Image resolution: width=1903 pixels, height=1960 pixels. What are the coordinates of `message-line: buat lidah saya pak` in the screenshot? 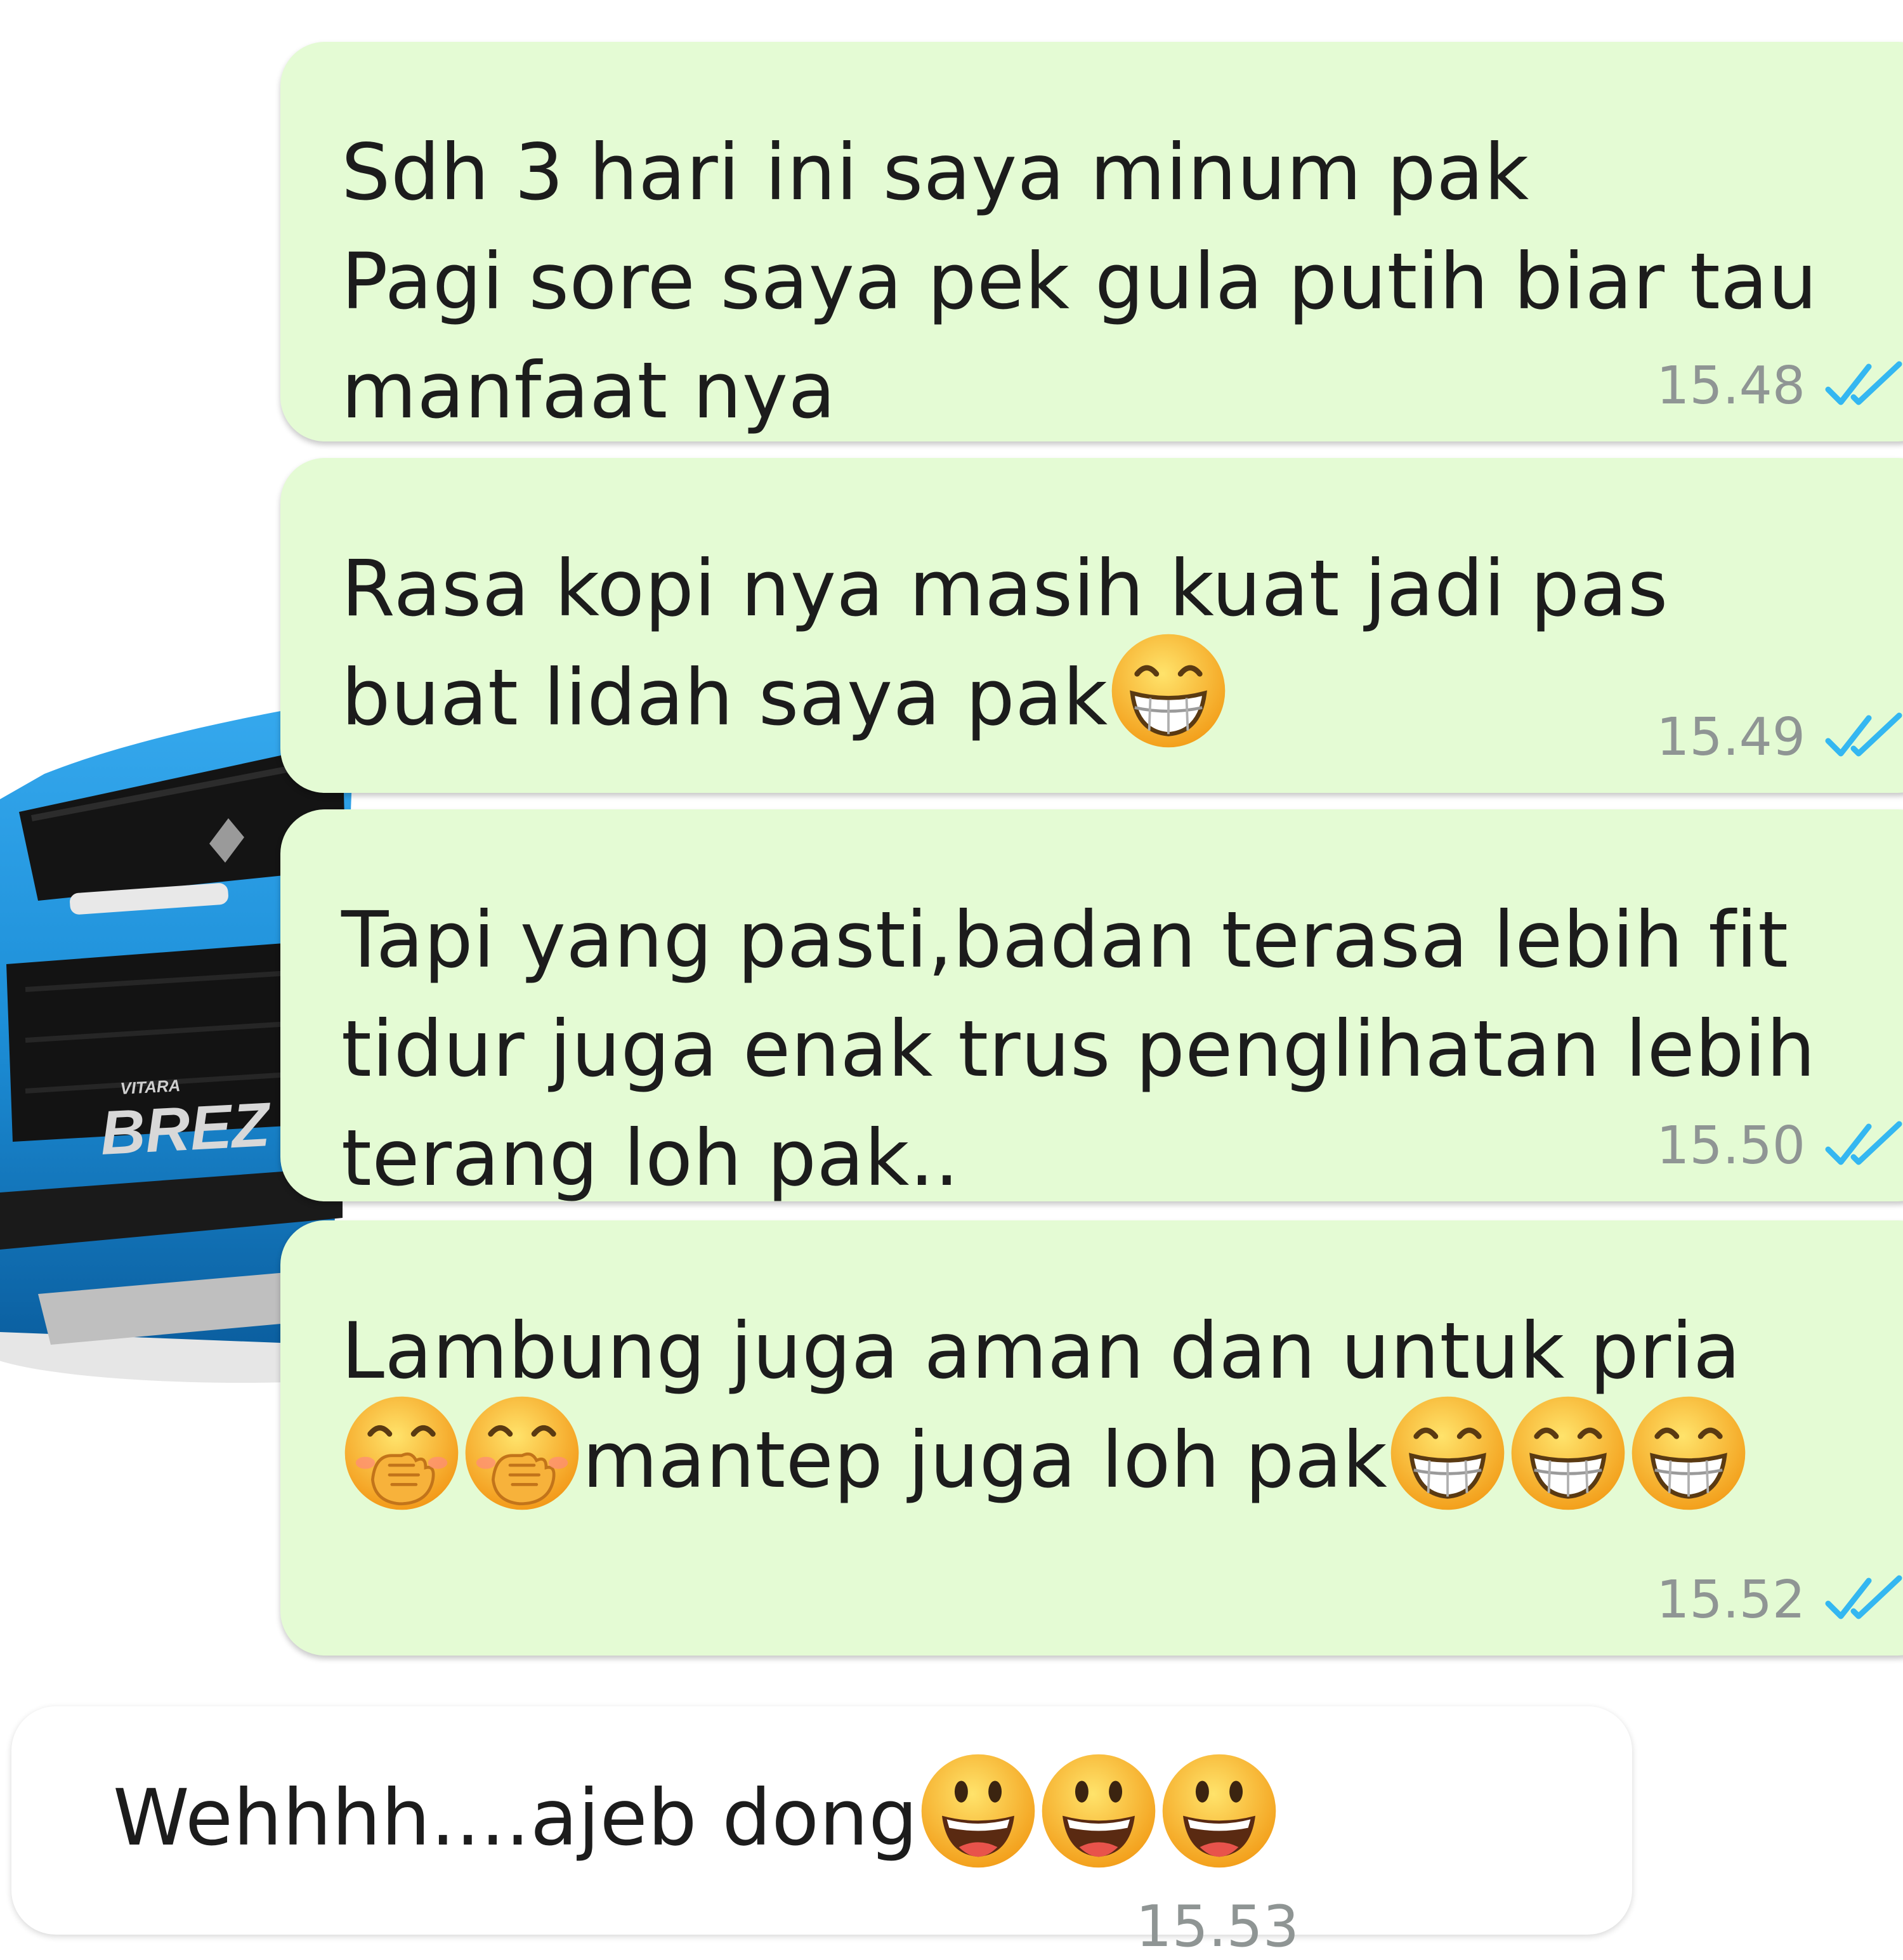 It's located at (1113, 693).